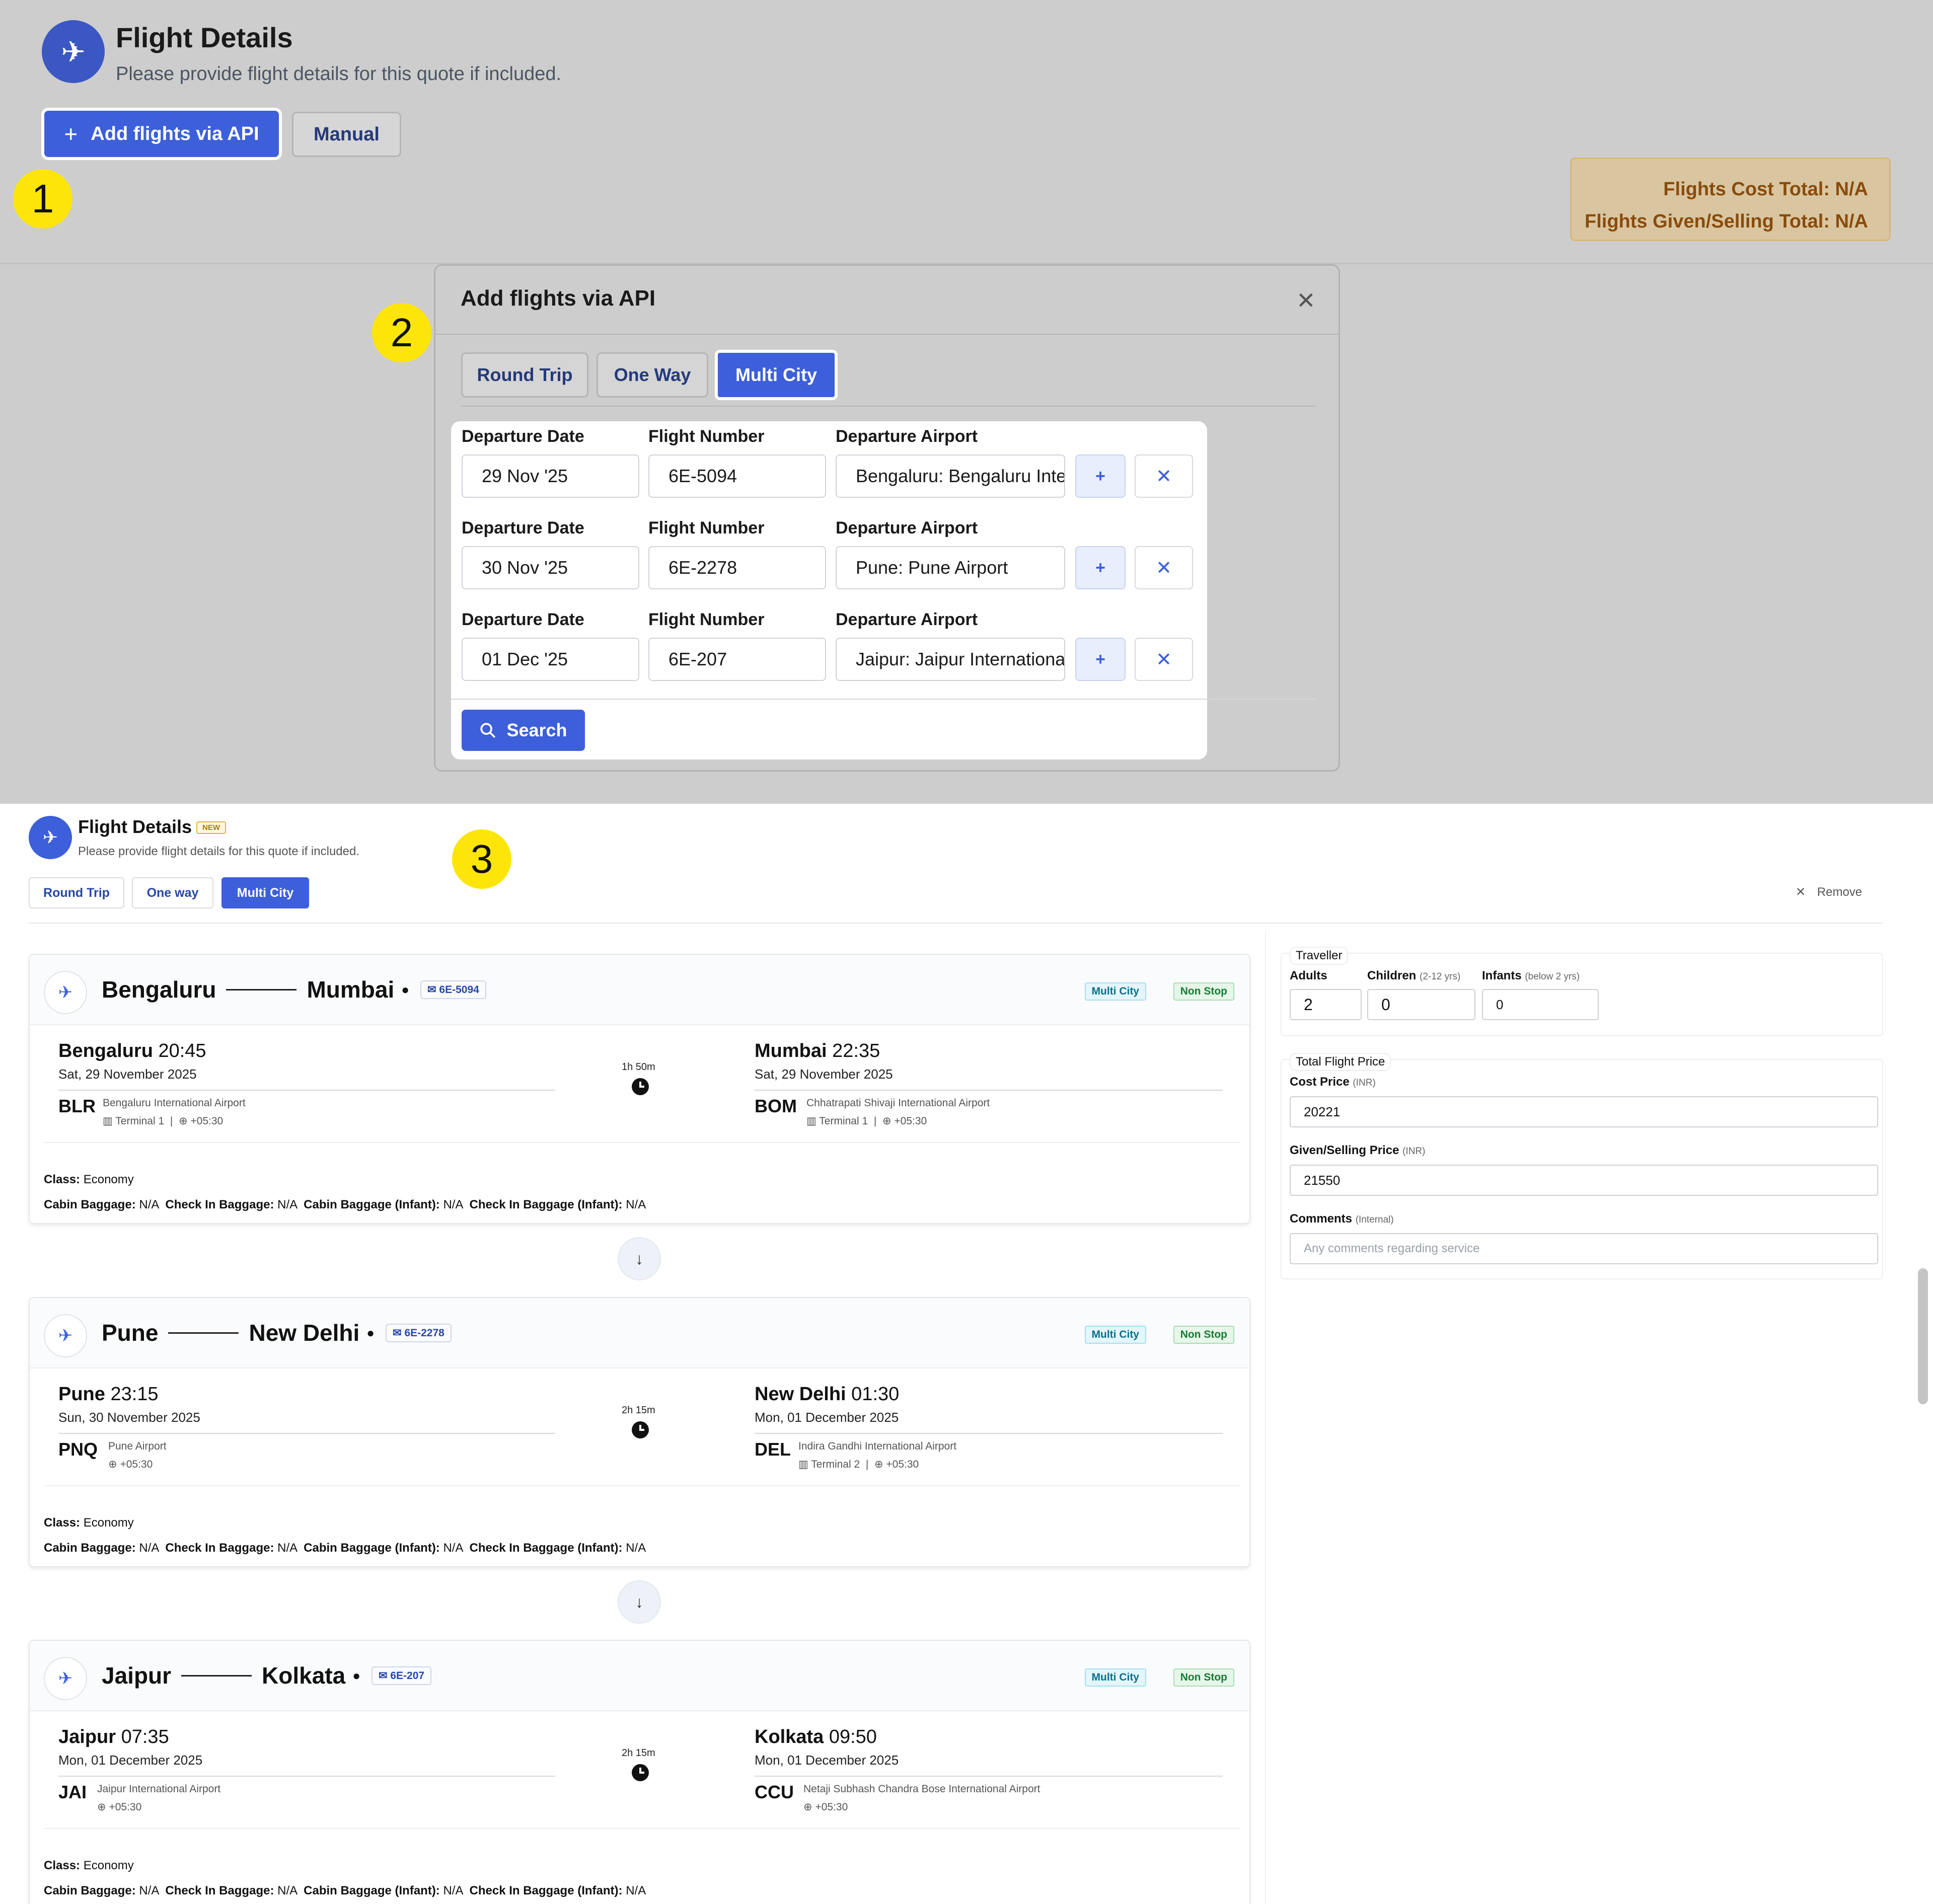 The image size is (1933, 1904). I want to click on flight-number-input: 6E-2278, so click(737, 567).